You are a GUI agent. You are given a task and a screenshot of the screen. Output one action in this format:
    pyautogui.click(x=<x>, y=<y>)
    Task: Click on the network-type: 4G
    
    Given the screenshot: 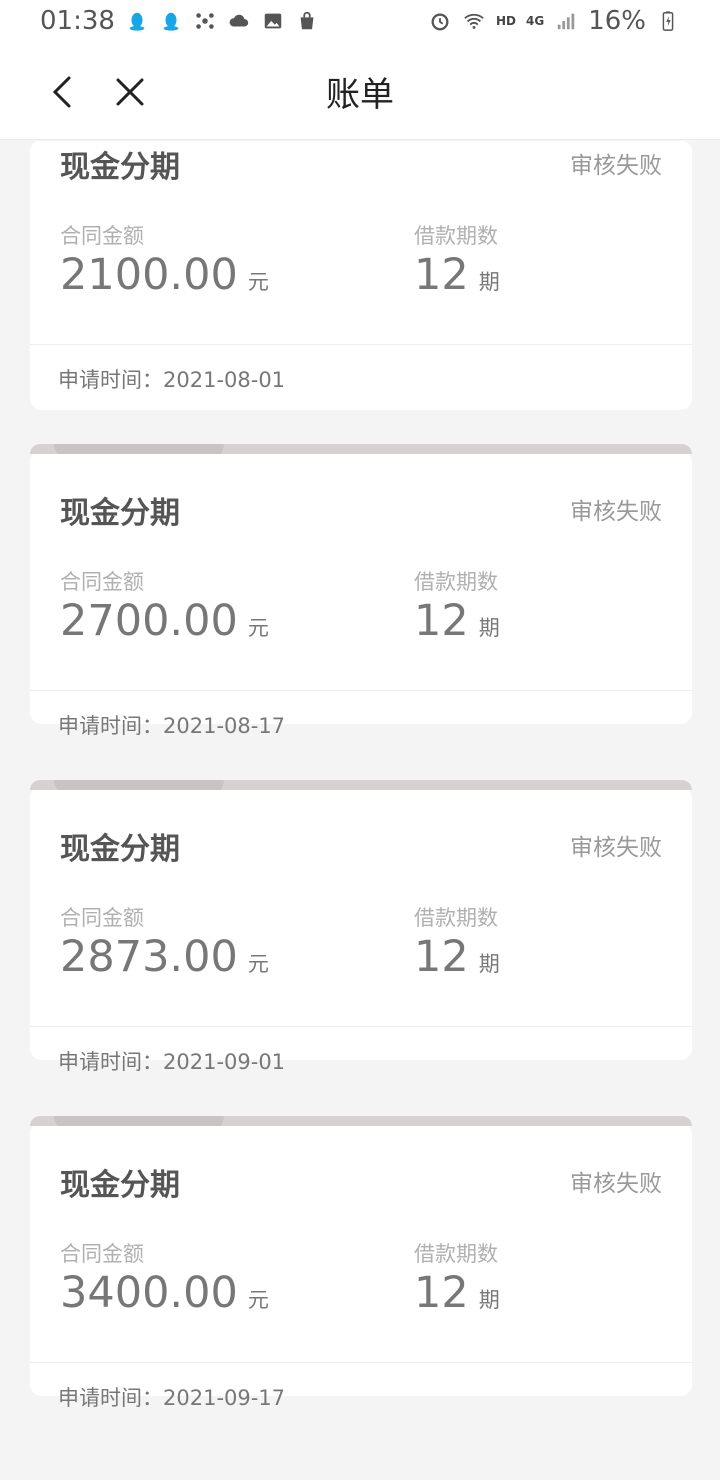 What is the action you would take?
    pyautogui.click(x=535, y=21)
    